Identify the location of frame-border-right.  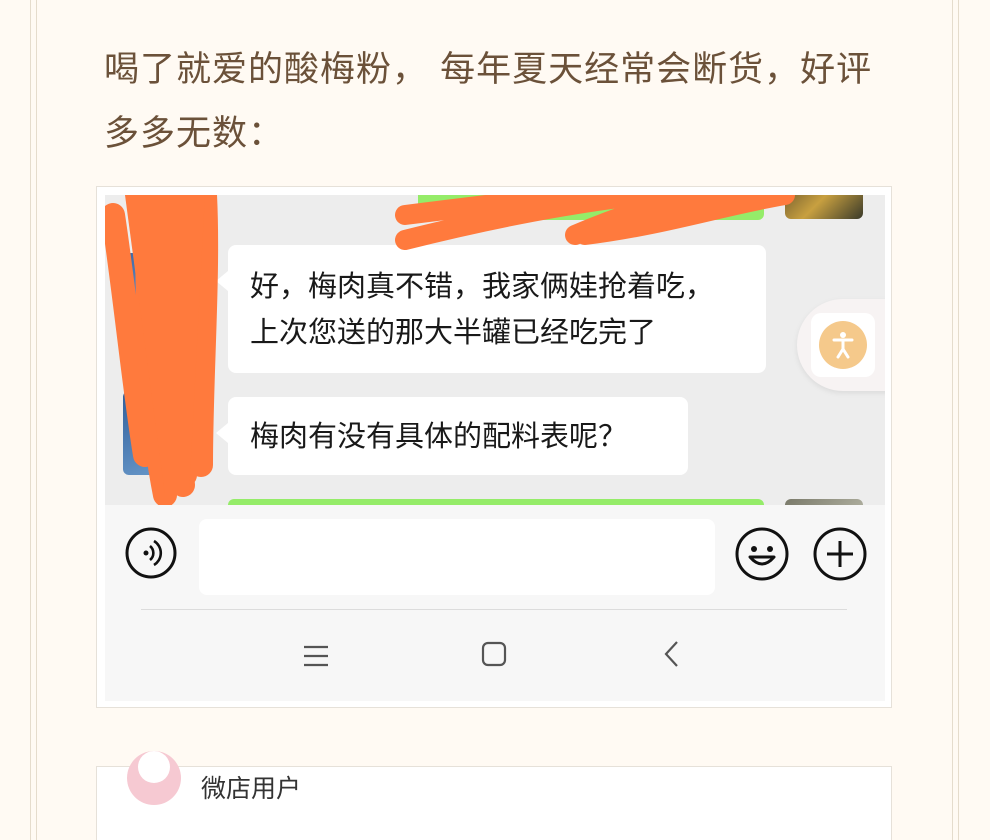
(958, 420).